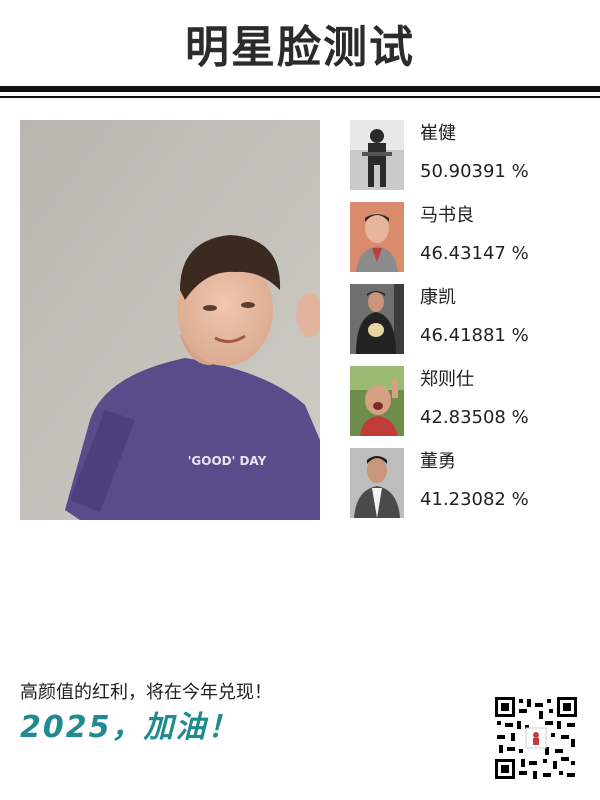 This screenshot has height=800, width=600. What do you see at coordinates (474, 171) in the screenshot?
I see `similarity-score: 50.90391 %` at bounding box center [474, 171].